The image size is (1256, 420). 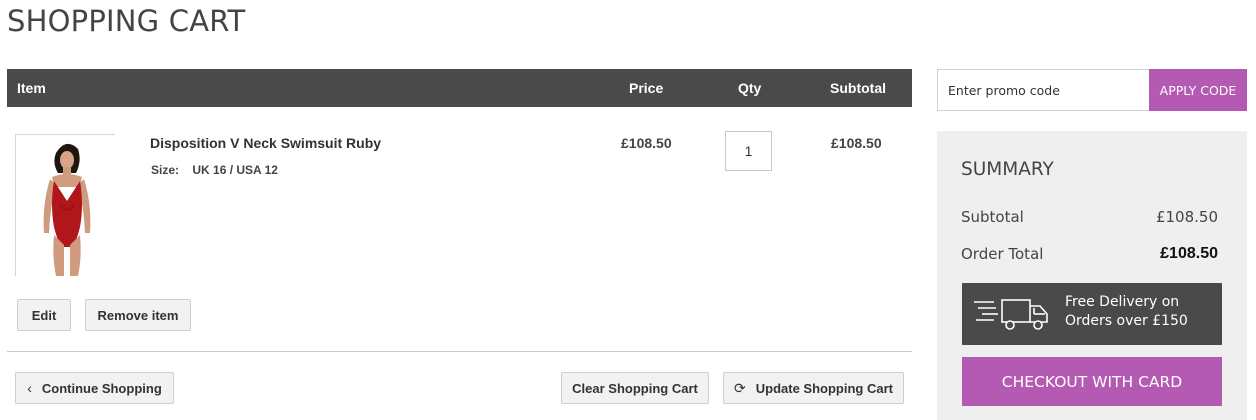 What do you see at coordinates (1011, 314) in the screenshot?
I see `delivery-truck-icon` at bounding box center [1011, 314].